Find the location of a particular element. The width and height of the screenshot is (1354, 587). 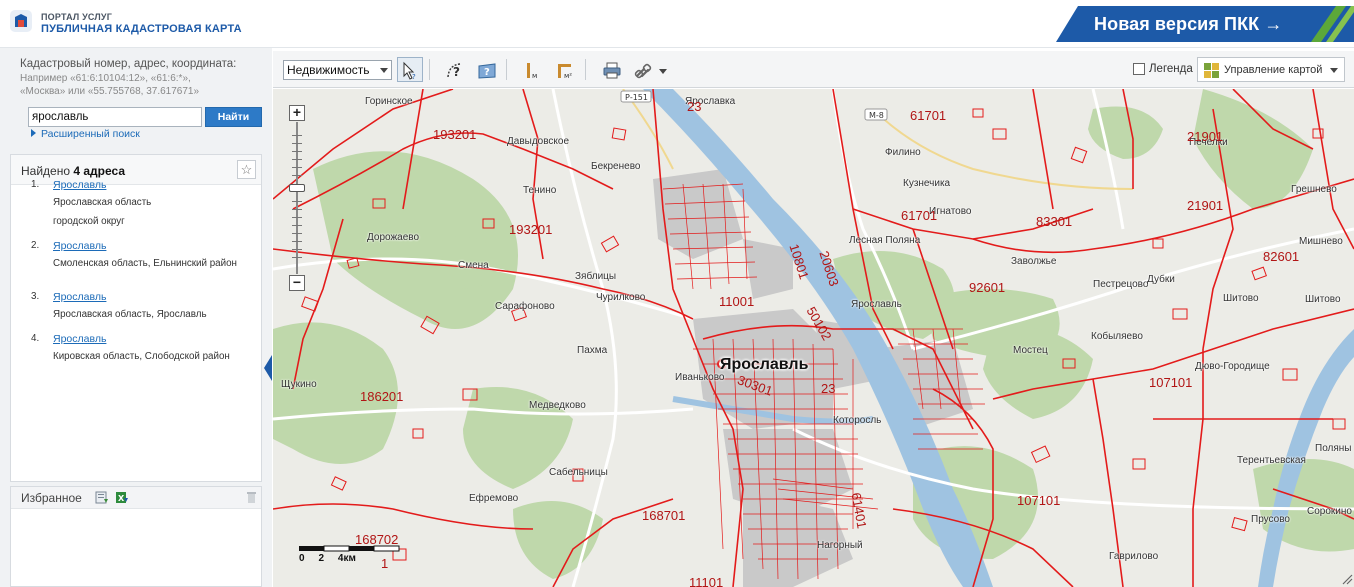

zoom-track is located at coordinates (297, 198).